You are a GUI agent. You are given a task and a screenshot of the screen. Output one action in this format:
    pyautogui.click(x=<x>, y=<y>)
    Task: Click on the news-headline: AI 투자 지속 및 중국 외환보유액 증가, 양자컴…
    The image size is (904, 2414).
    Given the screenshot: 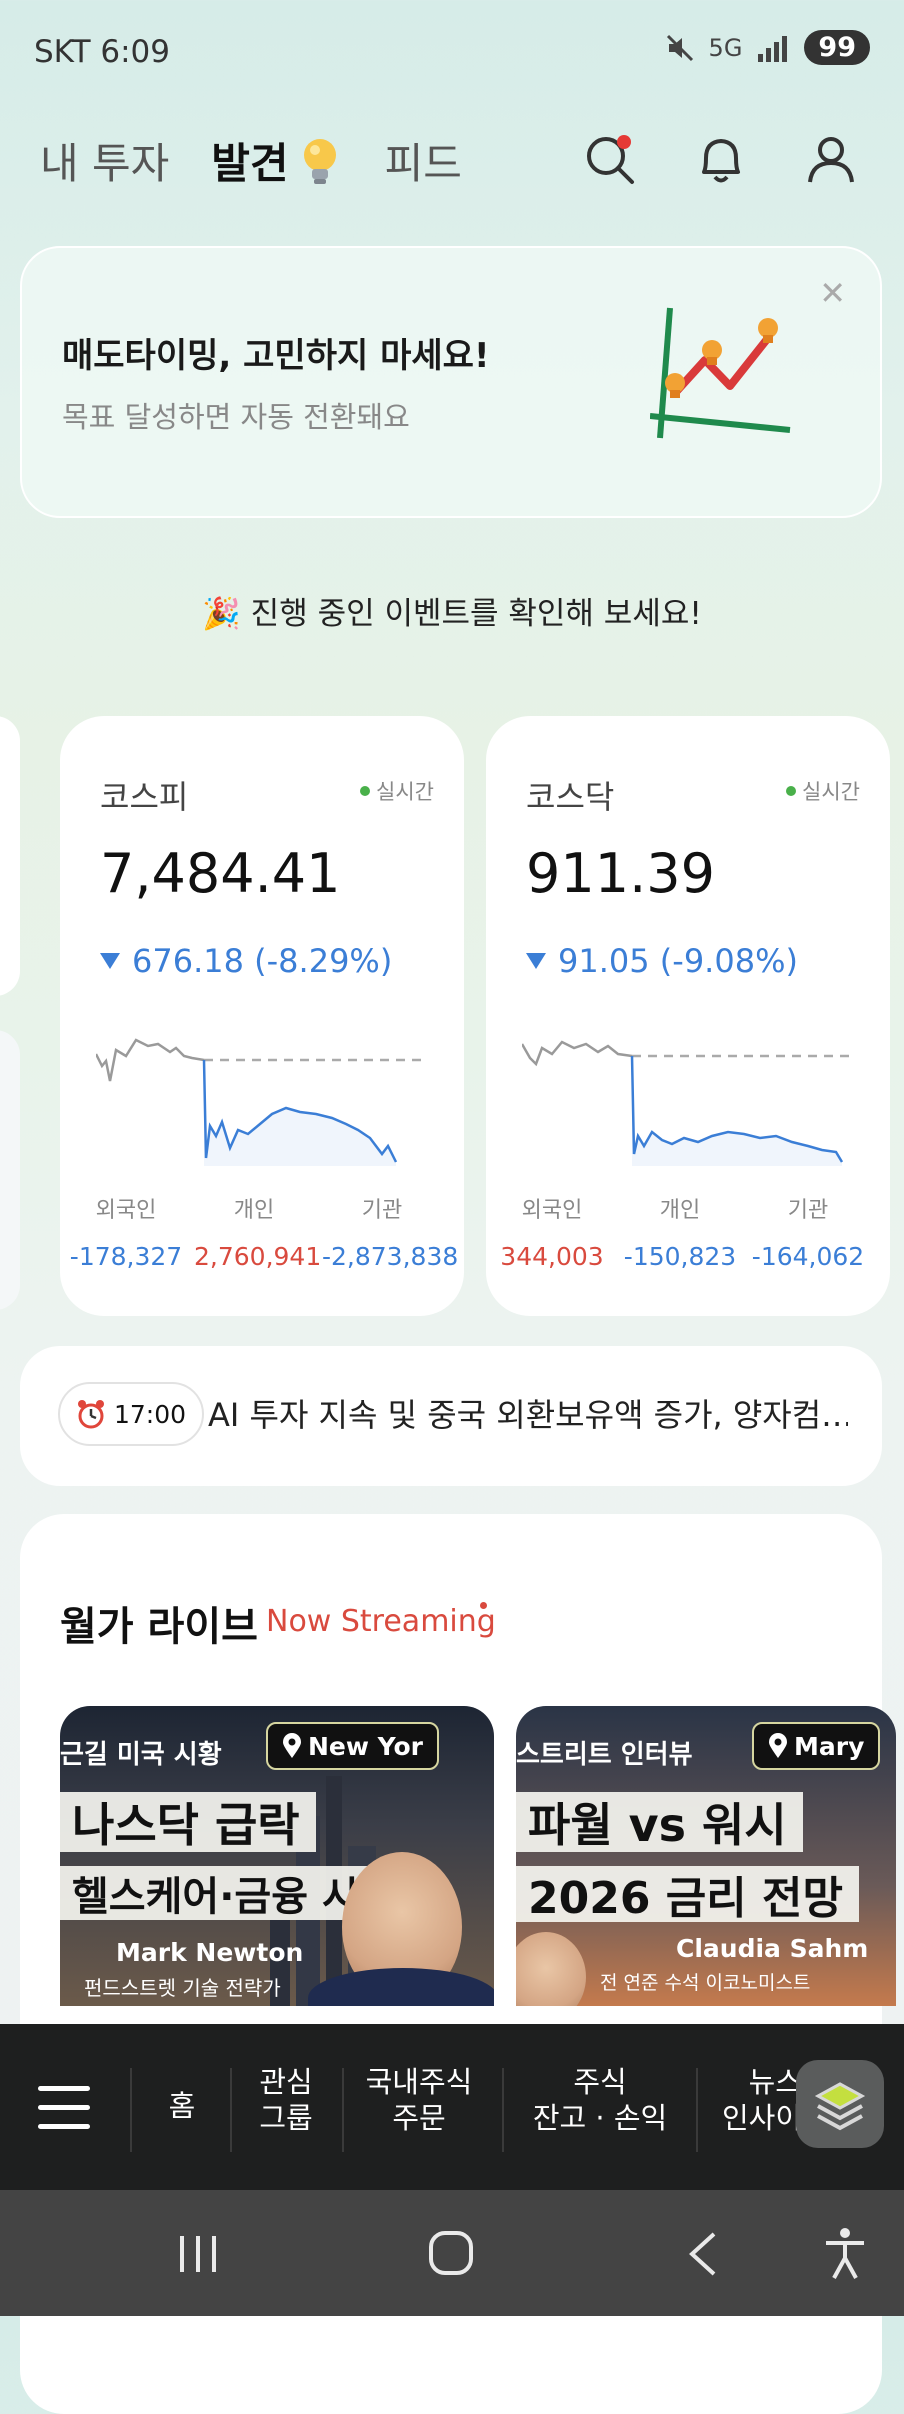 What is the action you would take?
    pyautogui.click(x=528, y=1415)
    